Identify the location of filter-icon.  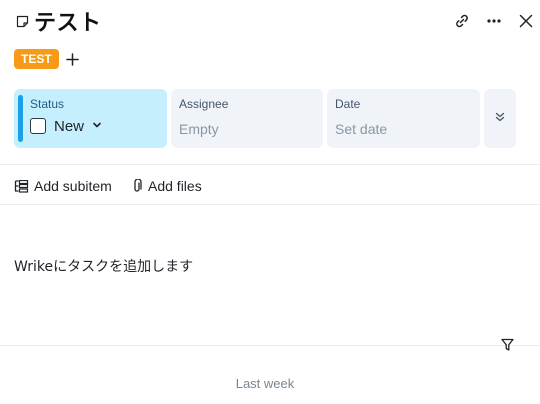
(507, 345).